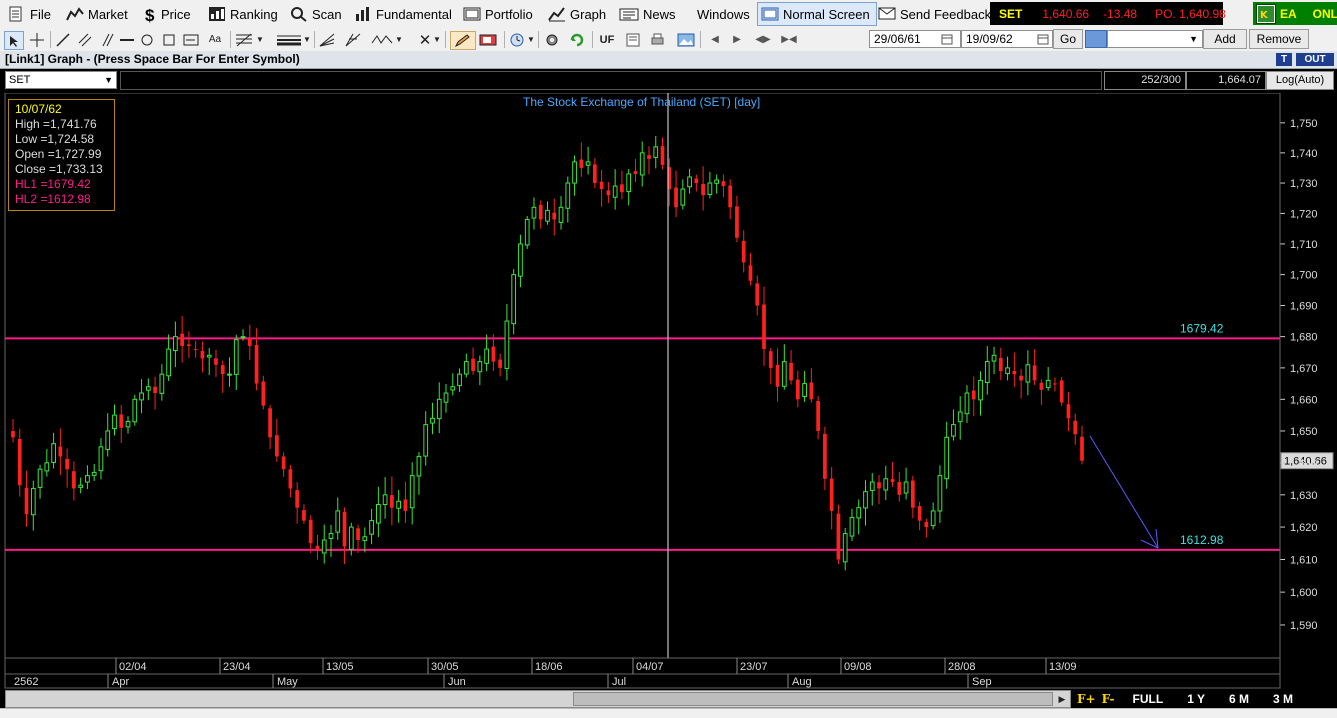 The width and height of the screenshot is (1337, 718). What do you see at coordinates (498, 14) in the screenshot?
I see `menu-portfolio: Portfolio` at bounding box center [498, 14].